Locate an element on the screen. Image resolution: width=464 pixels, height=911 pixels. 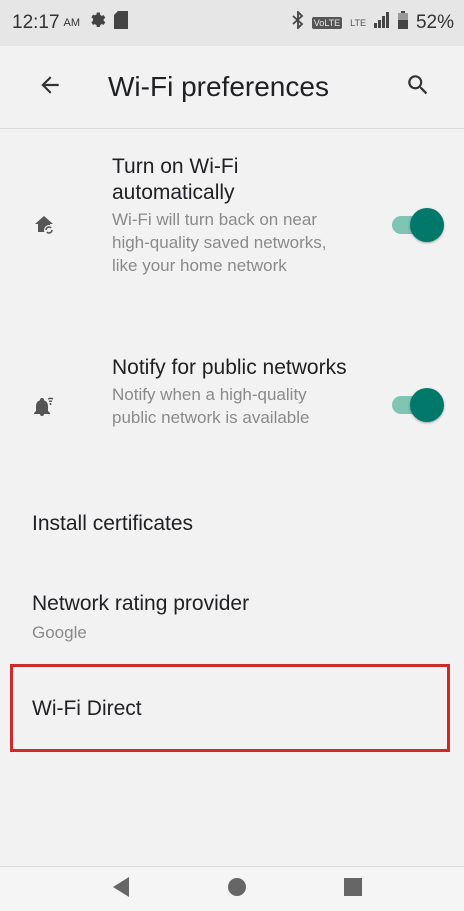
pref-auto-wifi-title: Turn on Wi-Fi automatically is located at coordinates (175, 179).